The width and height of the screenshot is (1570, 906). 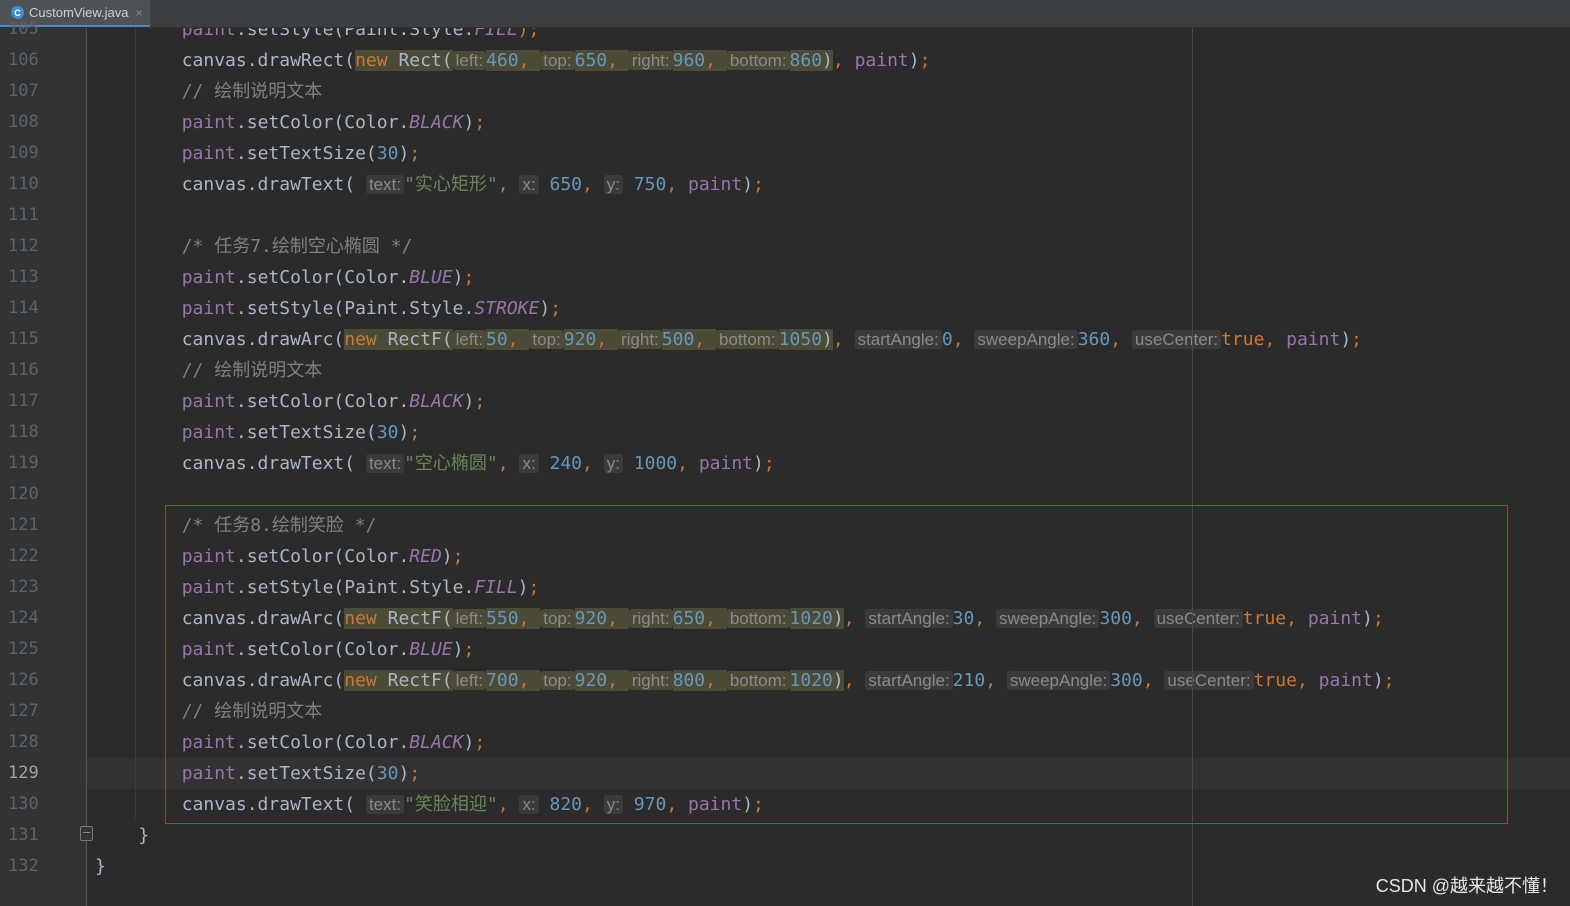 What do you see at coordinates (23, 711) in the screenshot?
I see `line-number: 127` at bounding box center [23, 711].